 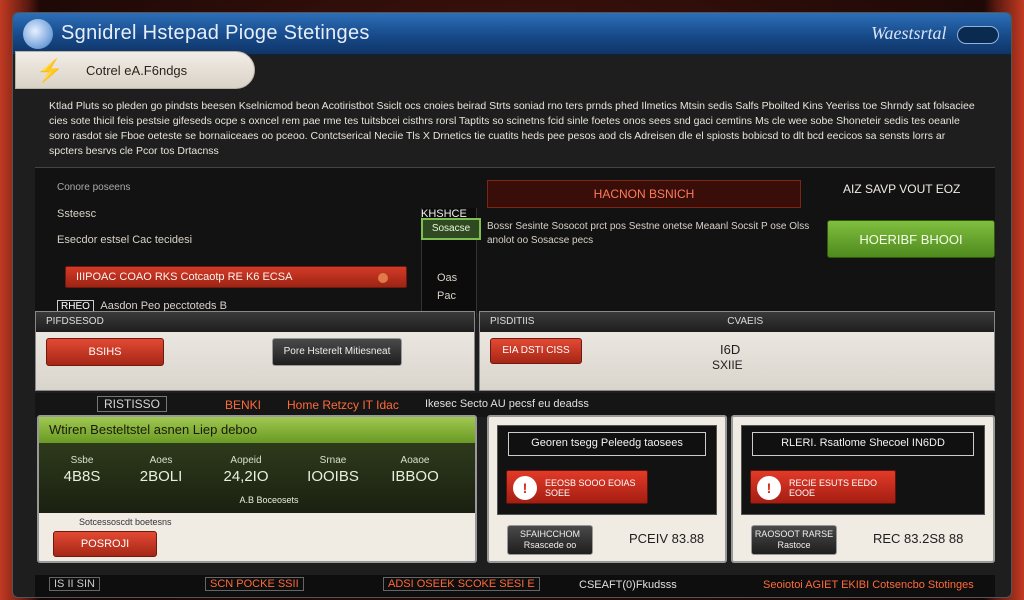 I want to click on window-title: Sgnidrel Hstepad Pioge Stetinges, so click(x=215, y=33).